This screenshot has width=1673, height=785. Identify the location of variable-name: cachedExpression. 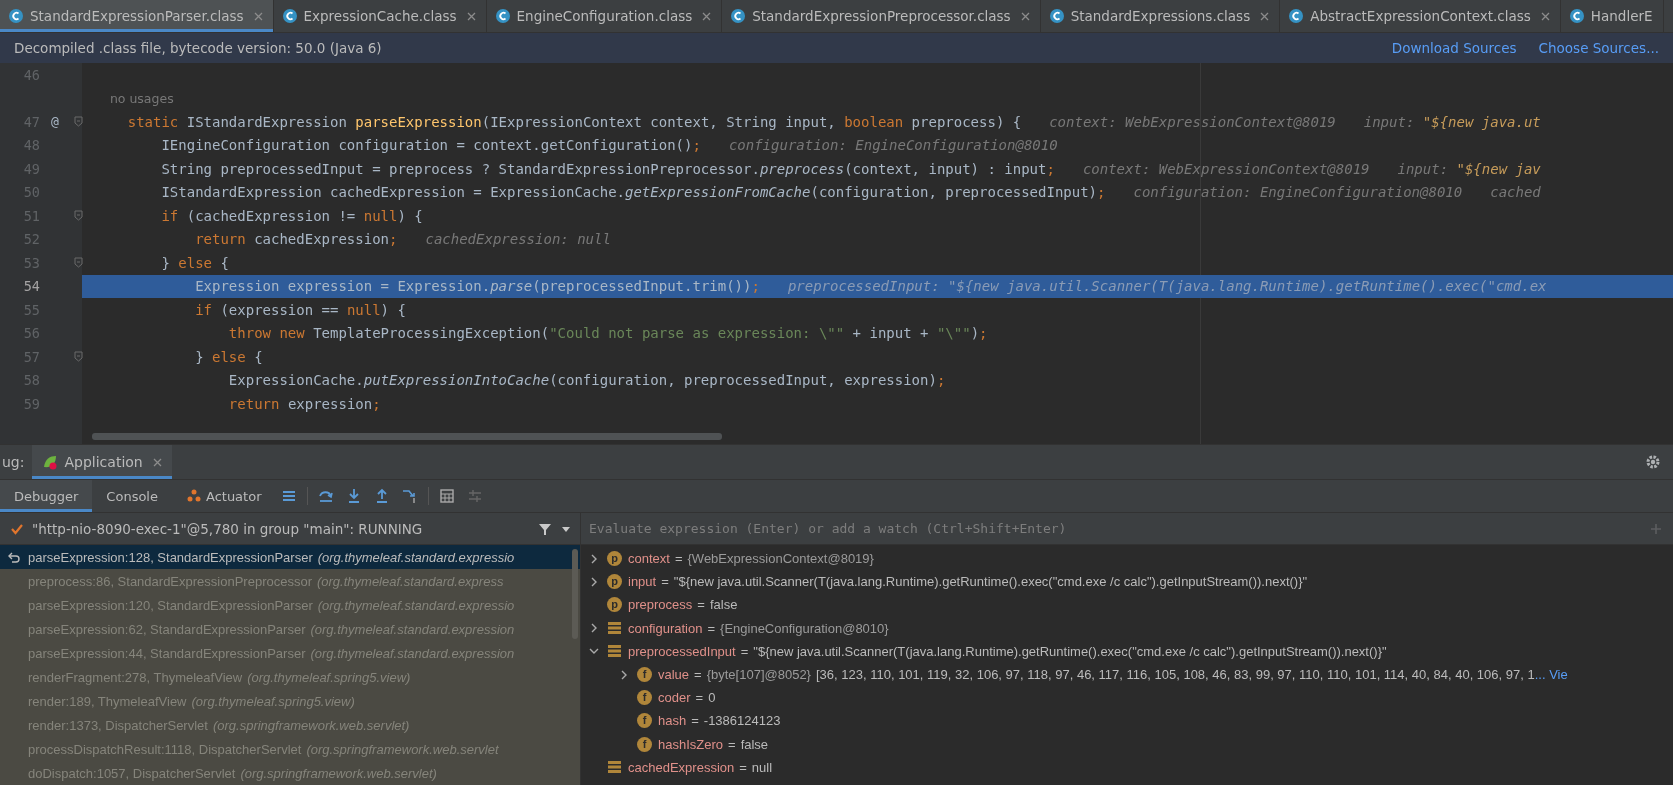
(681, 767).